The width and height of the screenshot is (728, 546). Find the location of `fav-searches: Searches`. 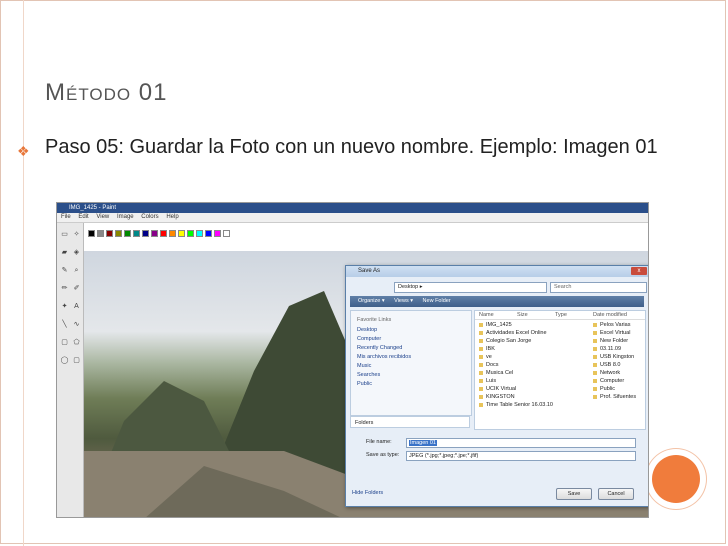

fav-searches: Searches is located at coordinates (414, 375).